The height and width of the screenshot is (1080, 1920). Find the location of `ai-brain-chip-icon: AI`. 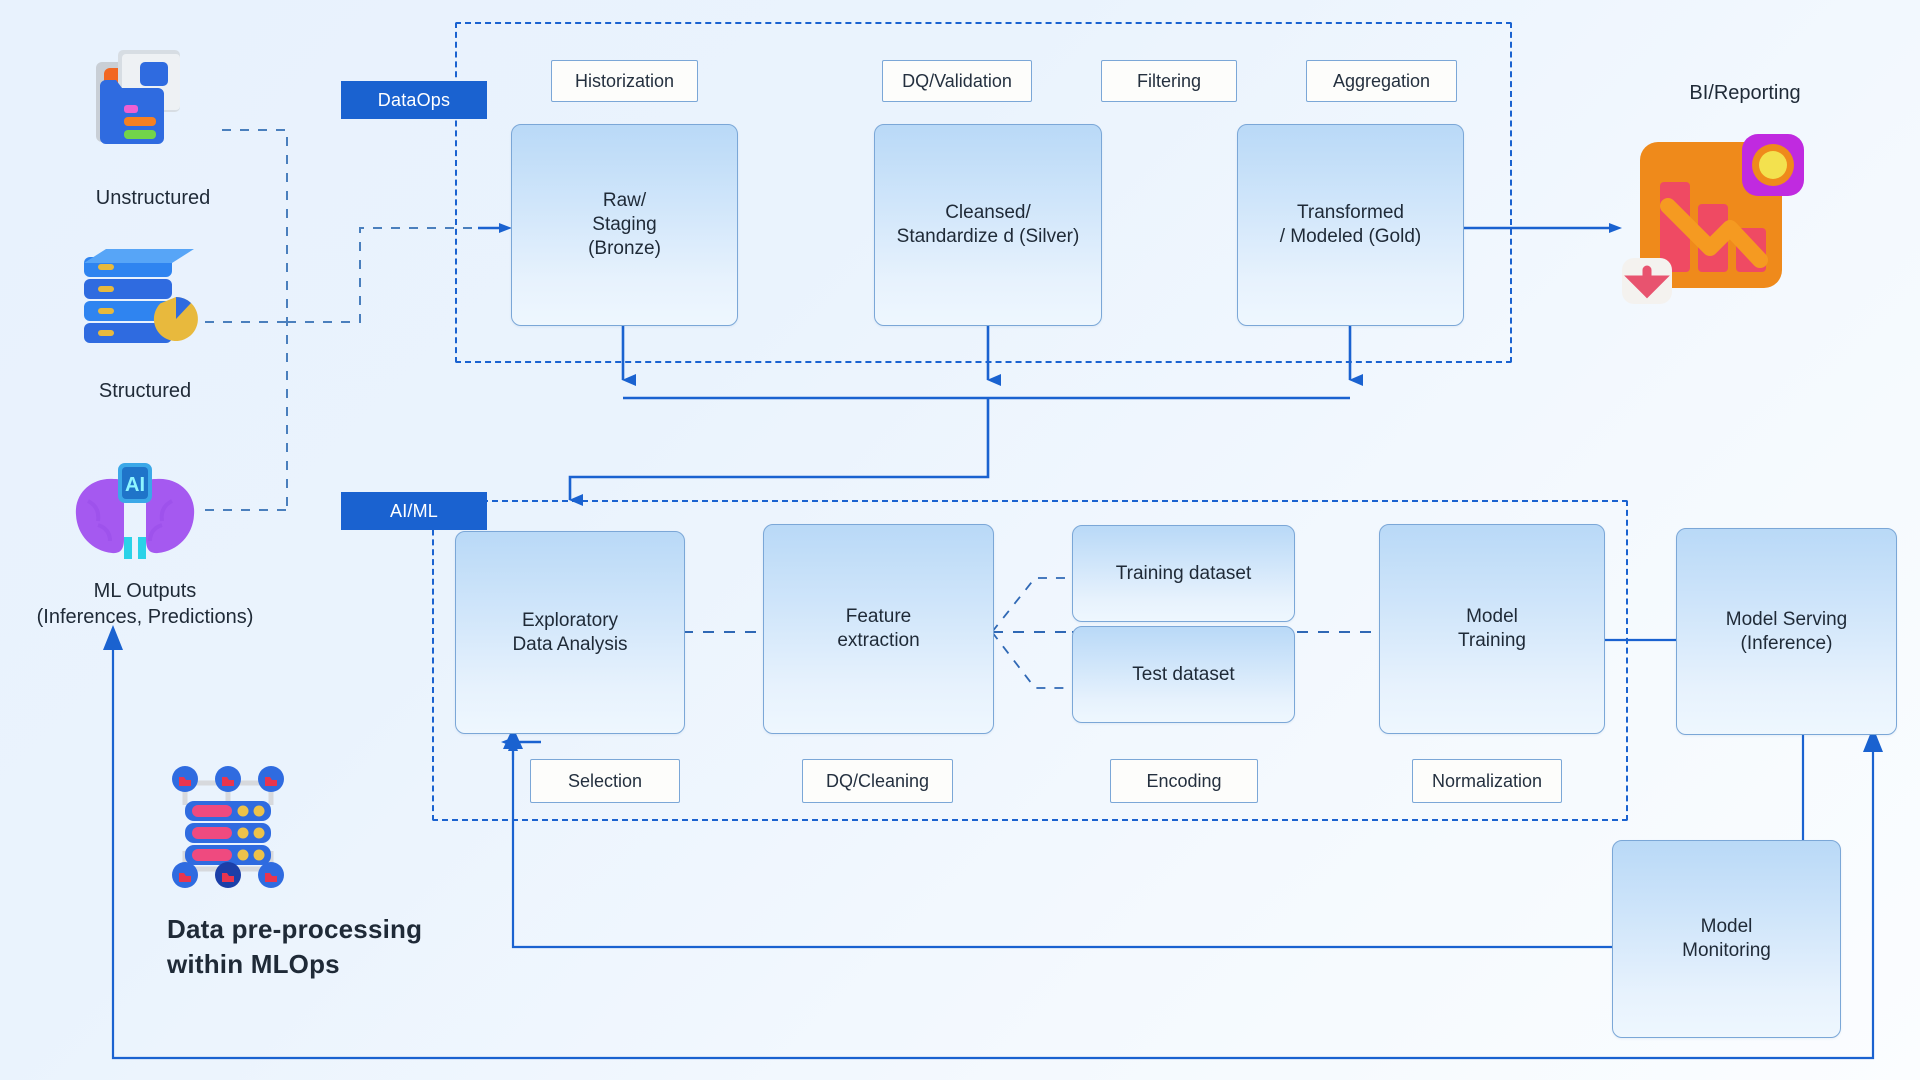

ai-brain-chip-icon: AI is located at coordinates (135, 511).